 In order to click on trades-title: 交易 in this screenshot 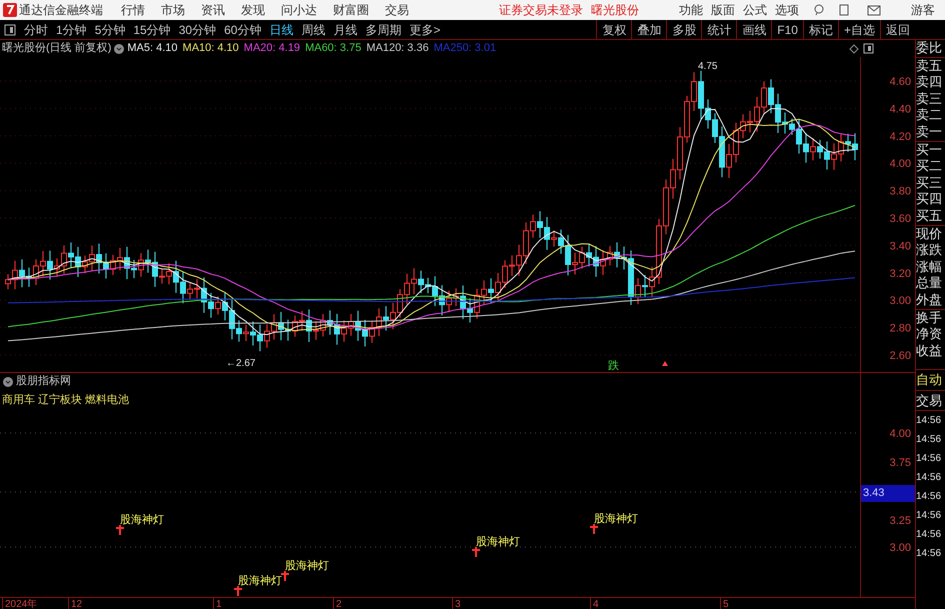, I will do `click(930, 401)`.